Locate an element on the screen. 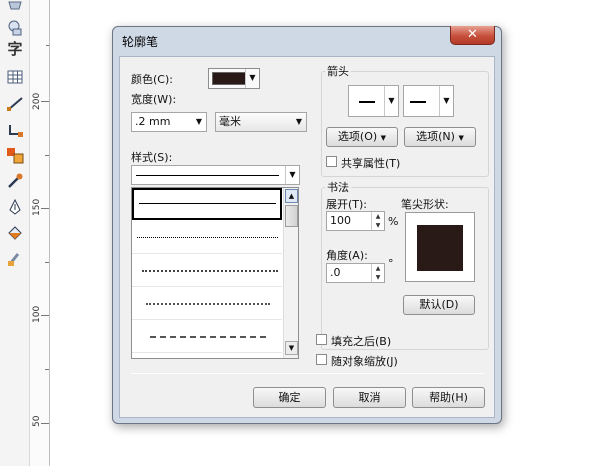 This screenshot has height=466, width=598. angle-spin-up: ▲ is located at coordinates (377, 268).